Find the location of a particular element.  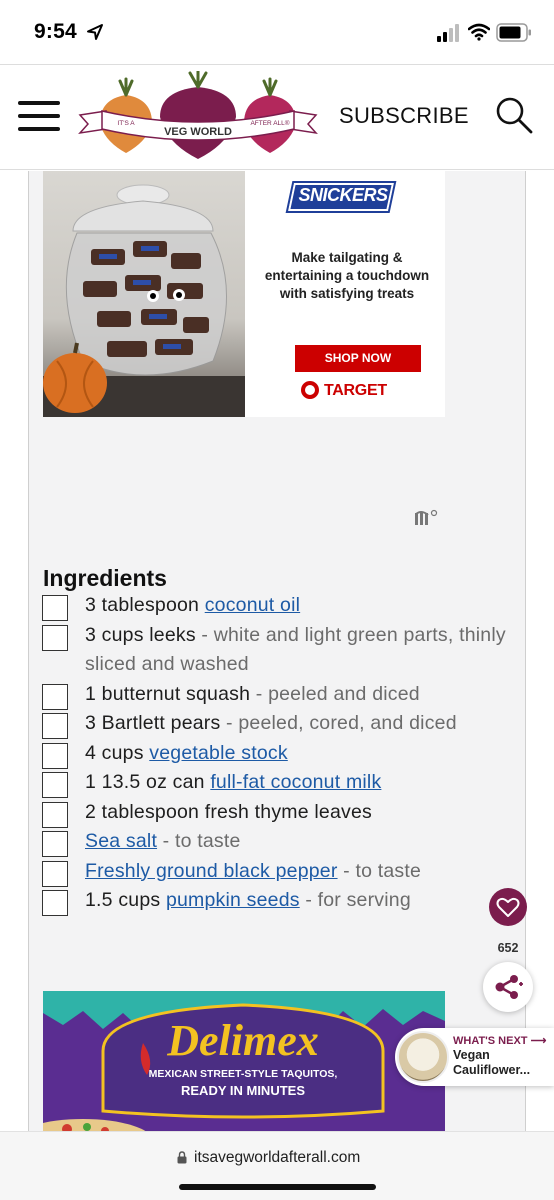

ingredient-quantity: 4 cups is located at coordinates (117, 752).